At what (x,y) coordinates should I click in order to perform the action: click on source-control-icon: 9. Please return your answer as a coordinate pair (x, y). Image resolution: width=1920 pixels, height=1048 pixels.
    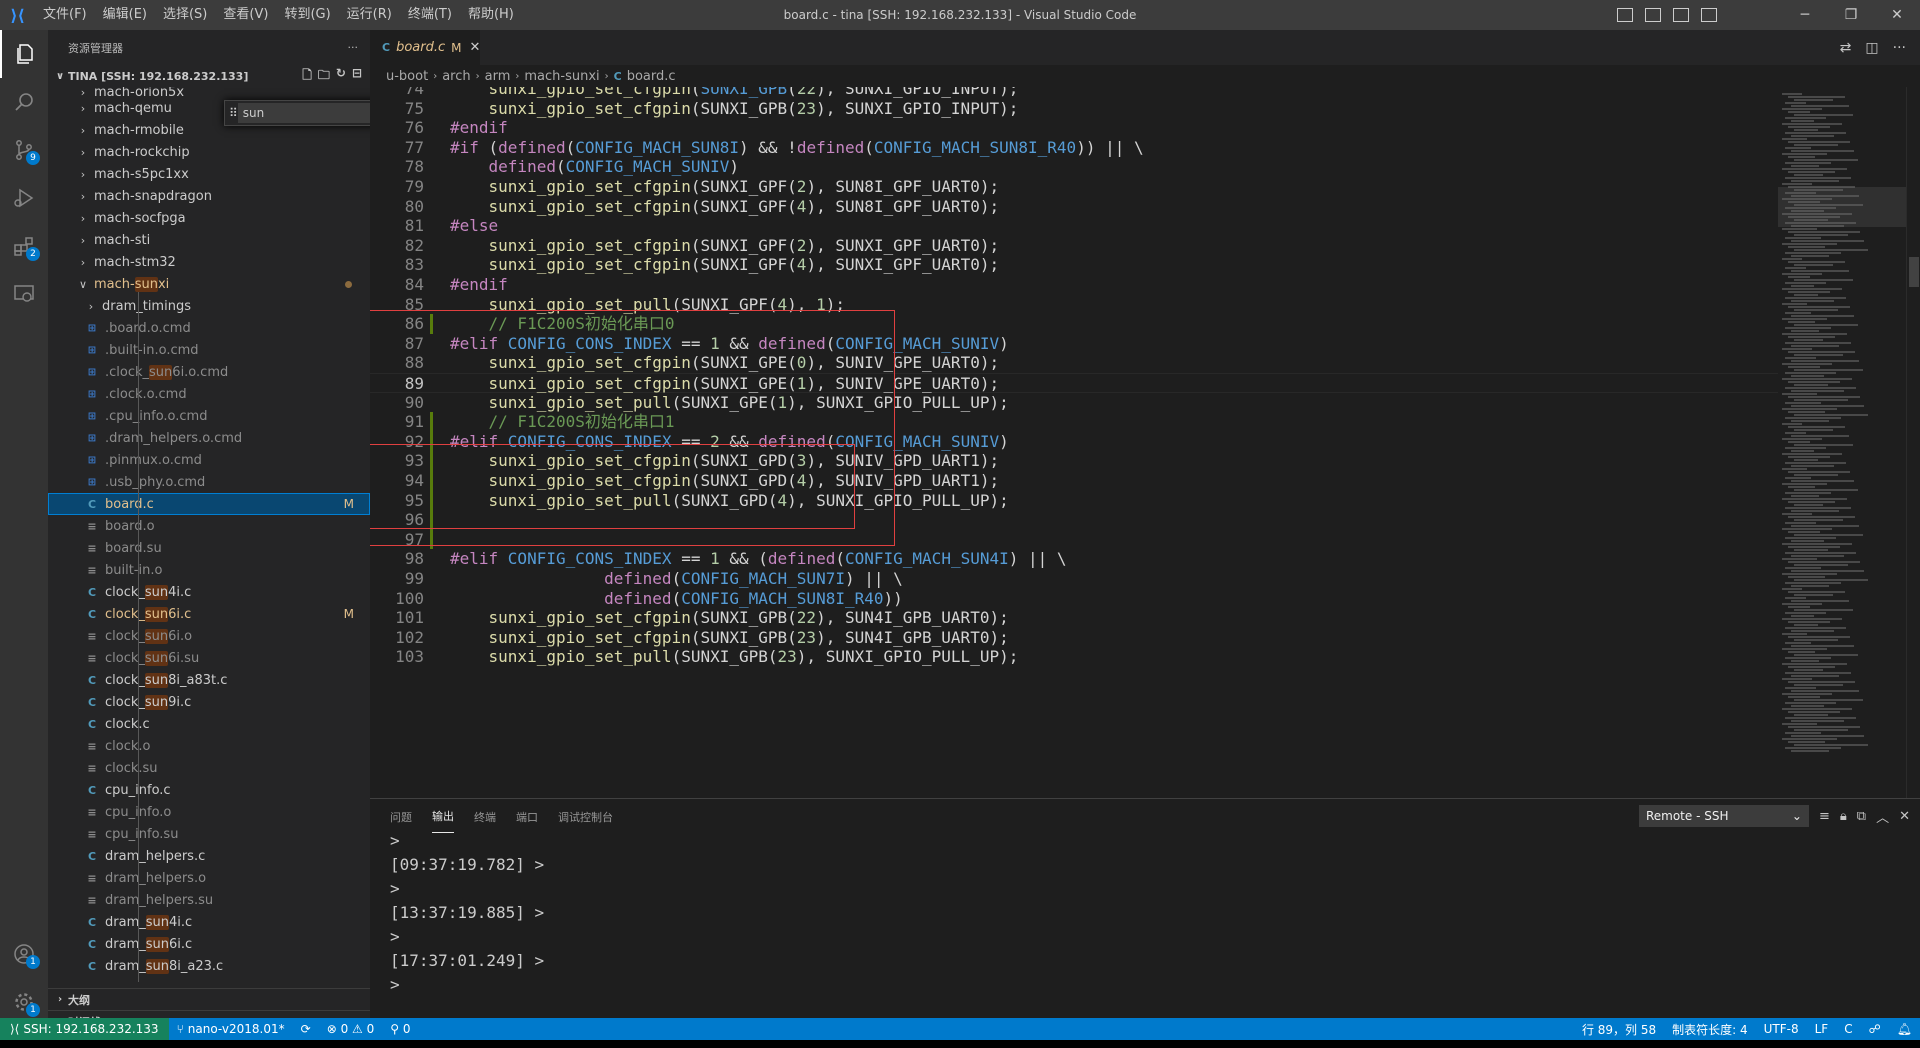
    Looking at the image, I should click on (24, 150).